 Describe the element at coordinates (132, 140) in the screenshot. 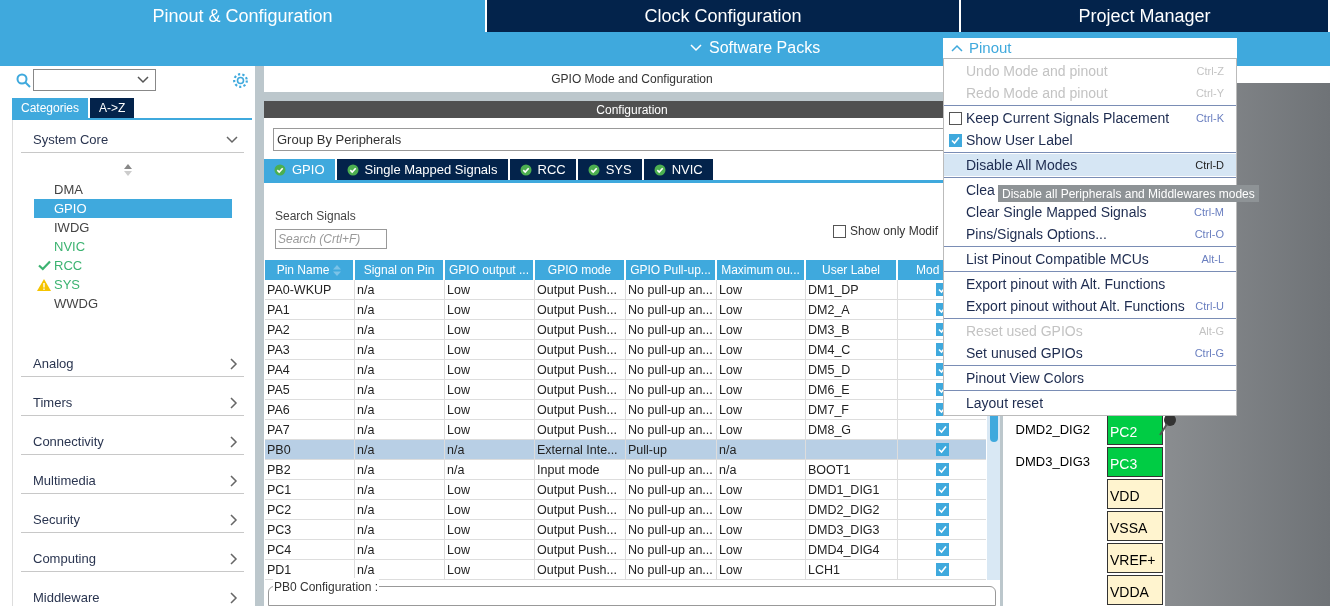

I see `category-header: System Core` at that location.